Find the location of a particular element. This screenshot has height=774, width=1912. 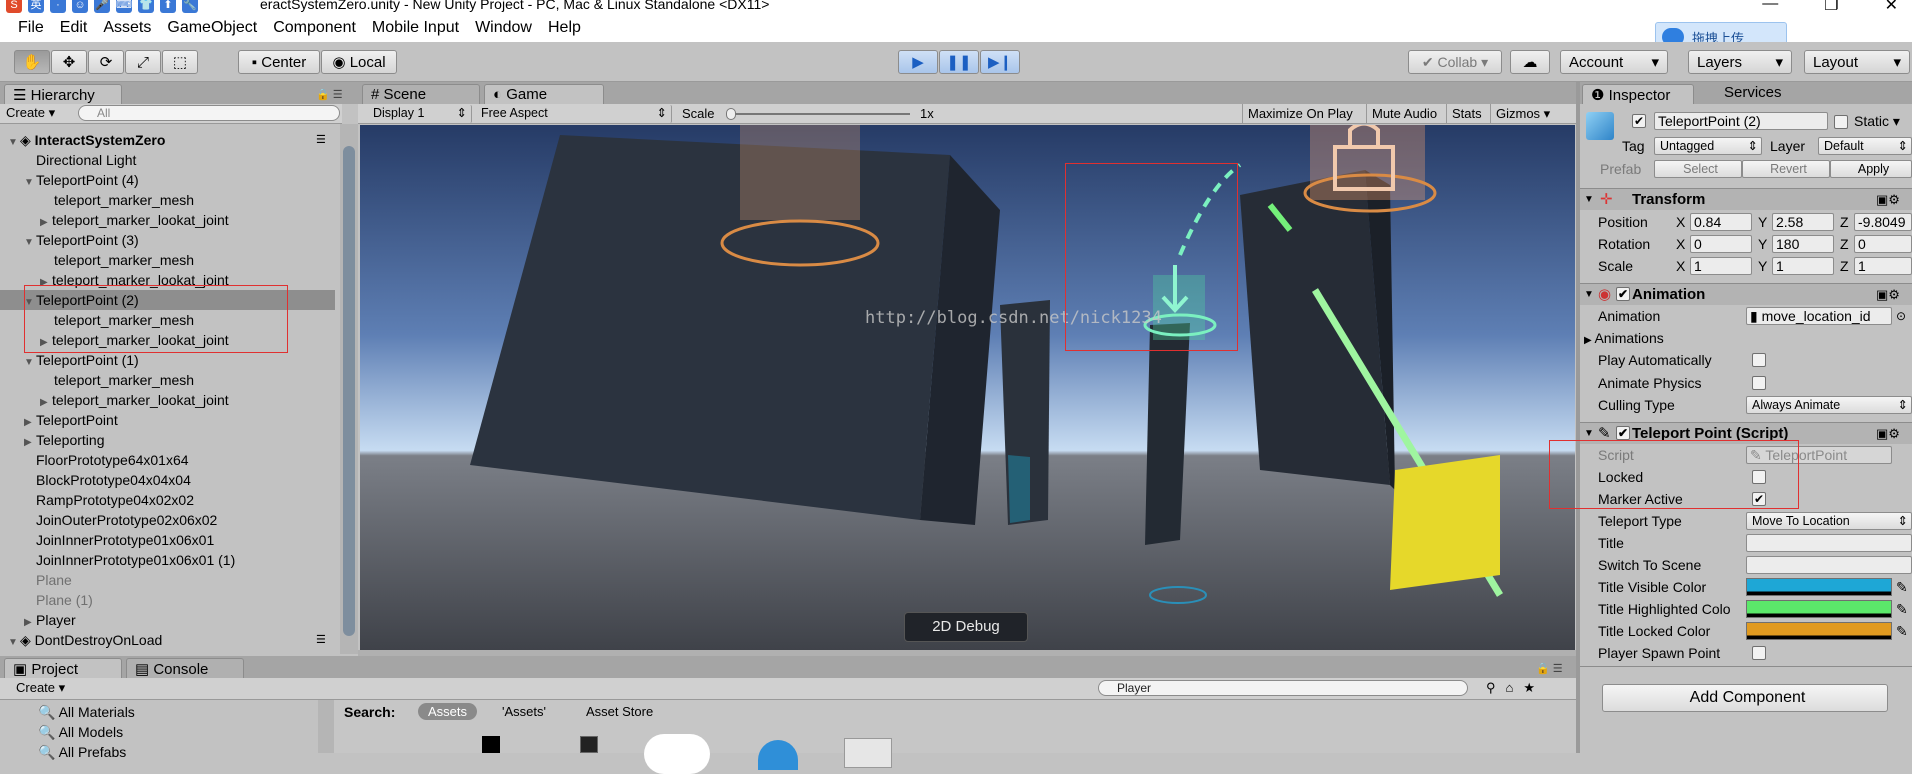

add-component-button: Add Component is located at coordinates (1745, 698).